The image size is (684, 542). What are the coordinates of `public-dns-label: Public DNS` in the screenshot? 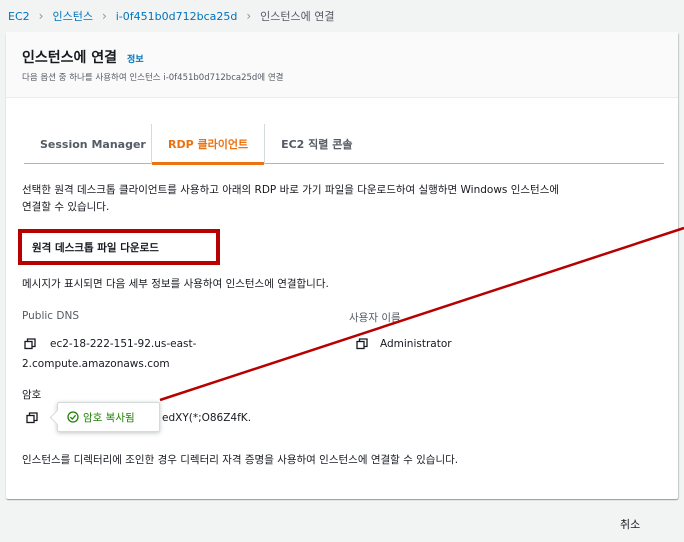 It's located at (51, 316).